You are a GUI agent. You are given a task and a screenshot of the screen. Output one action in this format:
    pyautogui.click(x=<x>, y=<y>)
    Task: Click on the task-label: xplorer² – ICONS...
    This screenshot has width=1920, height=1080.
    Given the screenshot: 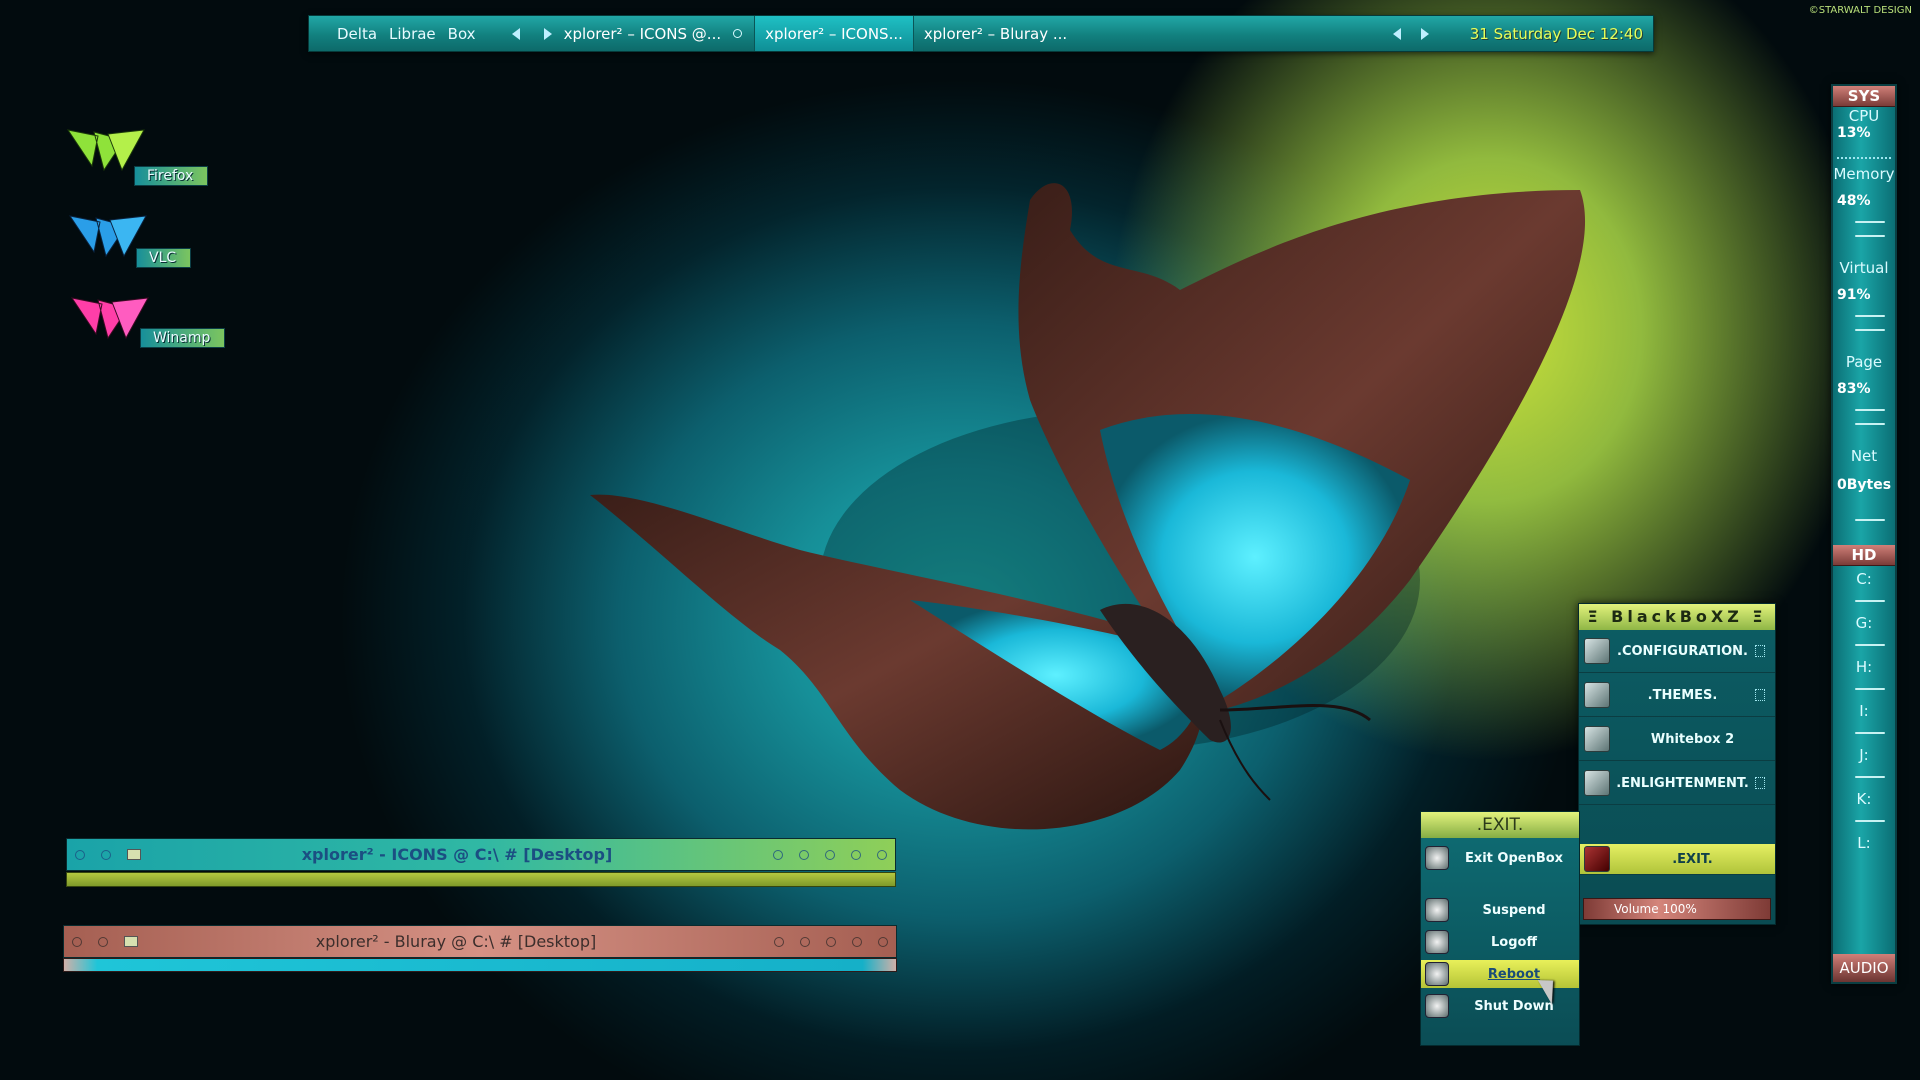 What is the action you would take?
    pyautogui.click(x=834, y=33)
    